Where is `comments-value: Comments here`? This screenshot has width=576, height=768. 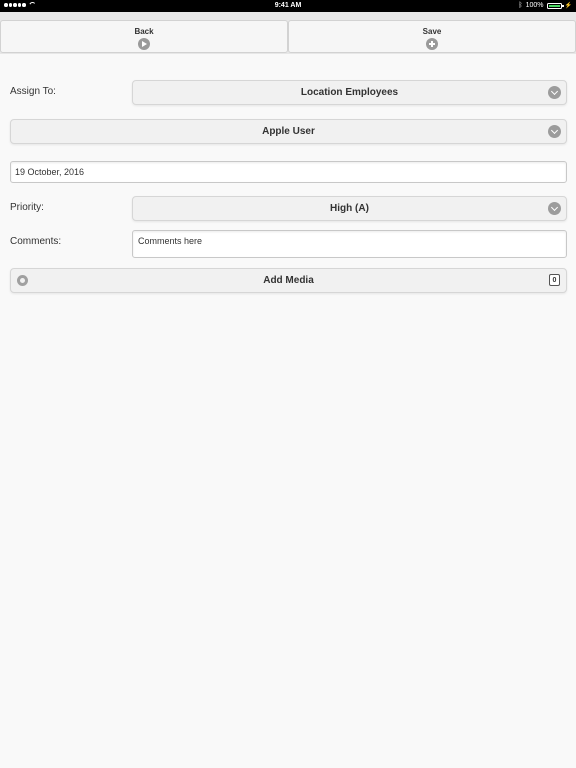 comments-value: Comments here is located at coordinates (170, 241).